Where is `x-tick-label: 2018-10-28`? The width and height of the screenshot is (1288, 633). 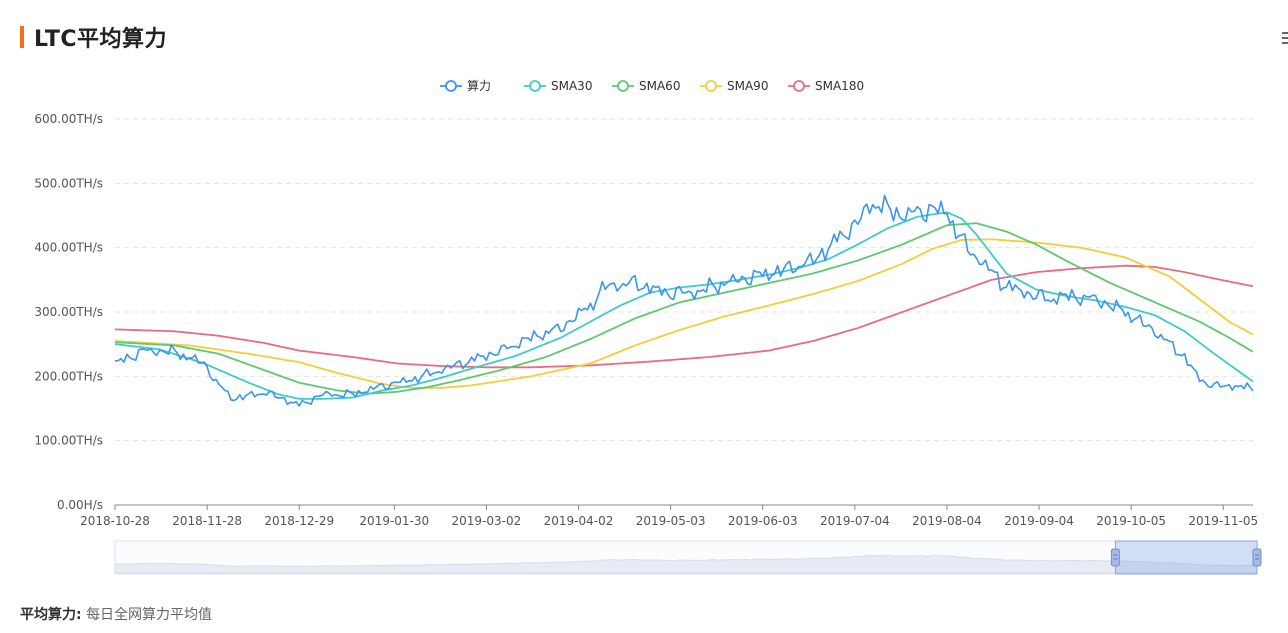
x-tick-label: 2018-10-28 is located at coordinates (115, 521).